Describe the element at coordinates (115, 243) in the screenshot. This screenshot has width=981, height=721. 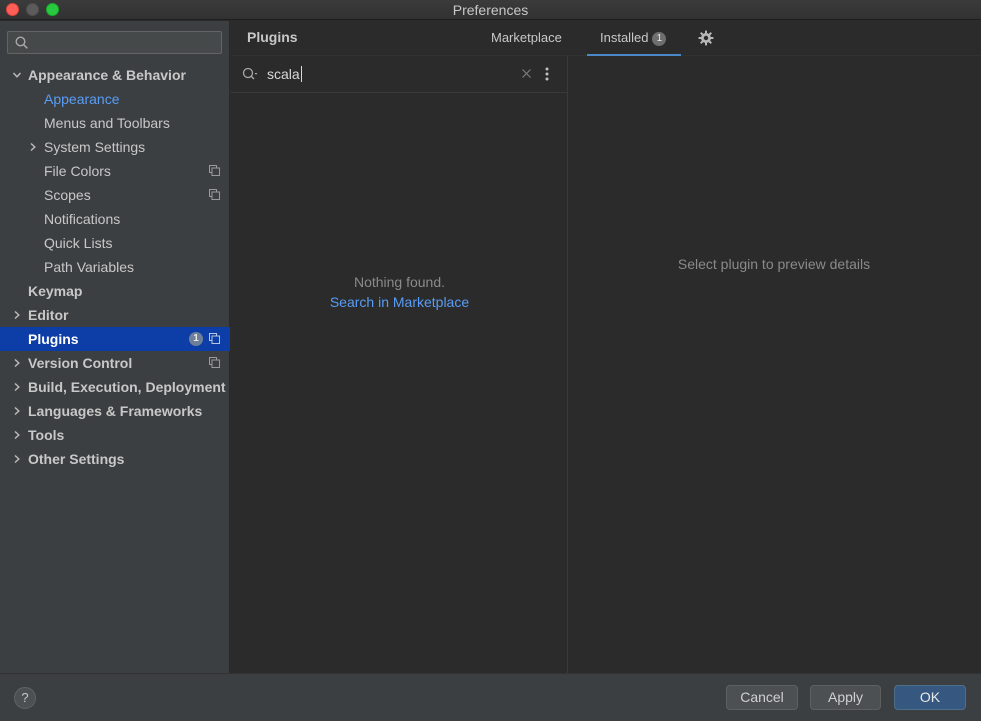
I see `tree-item-quick-lists: Quick Lists` at that location.